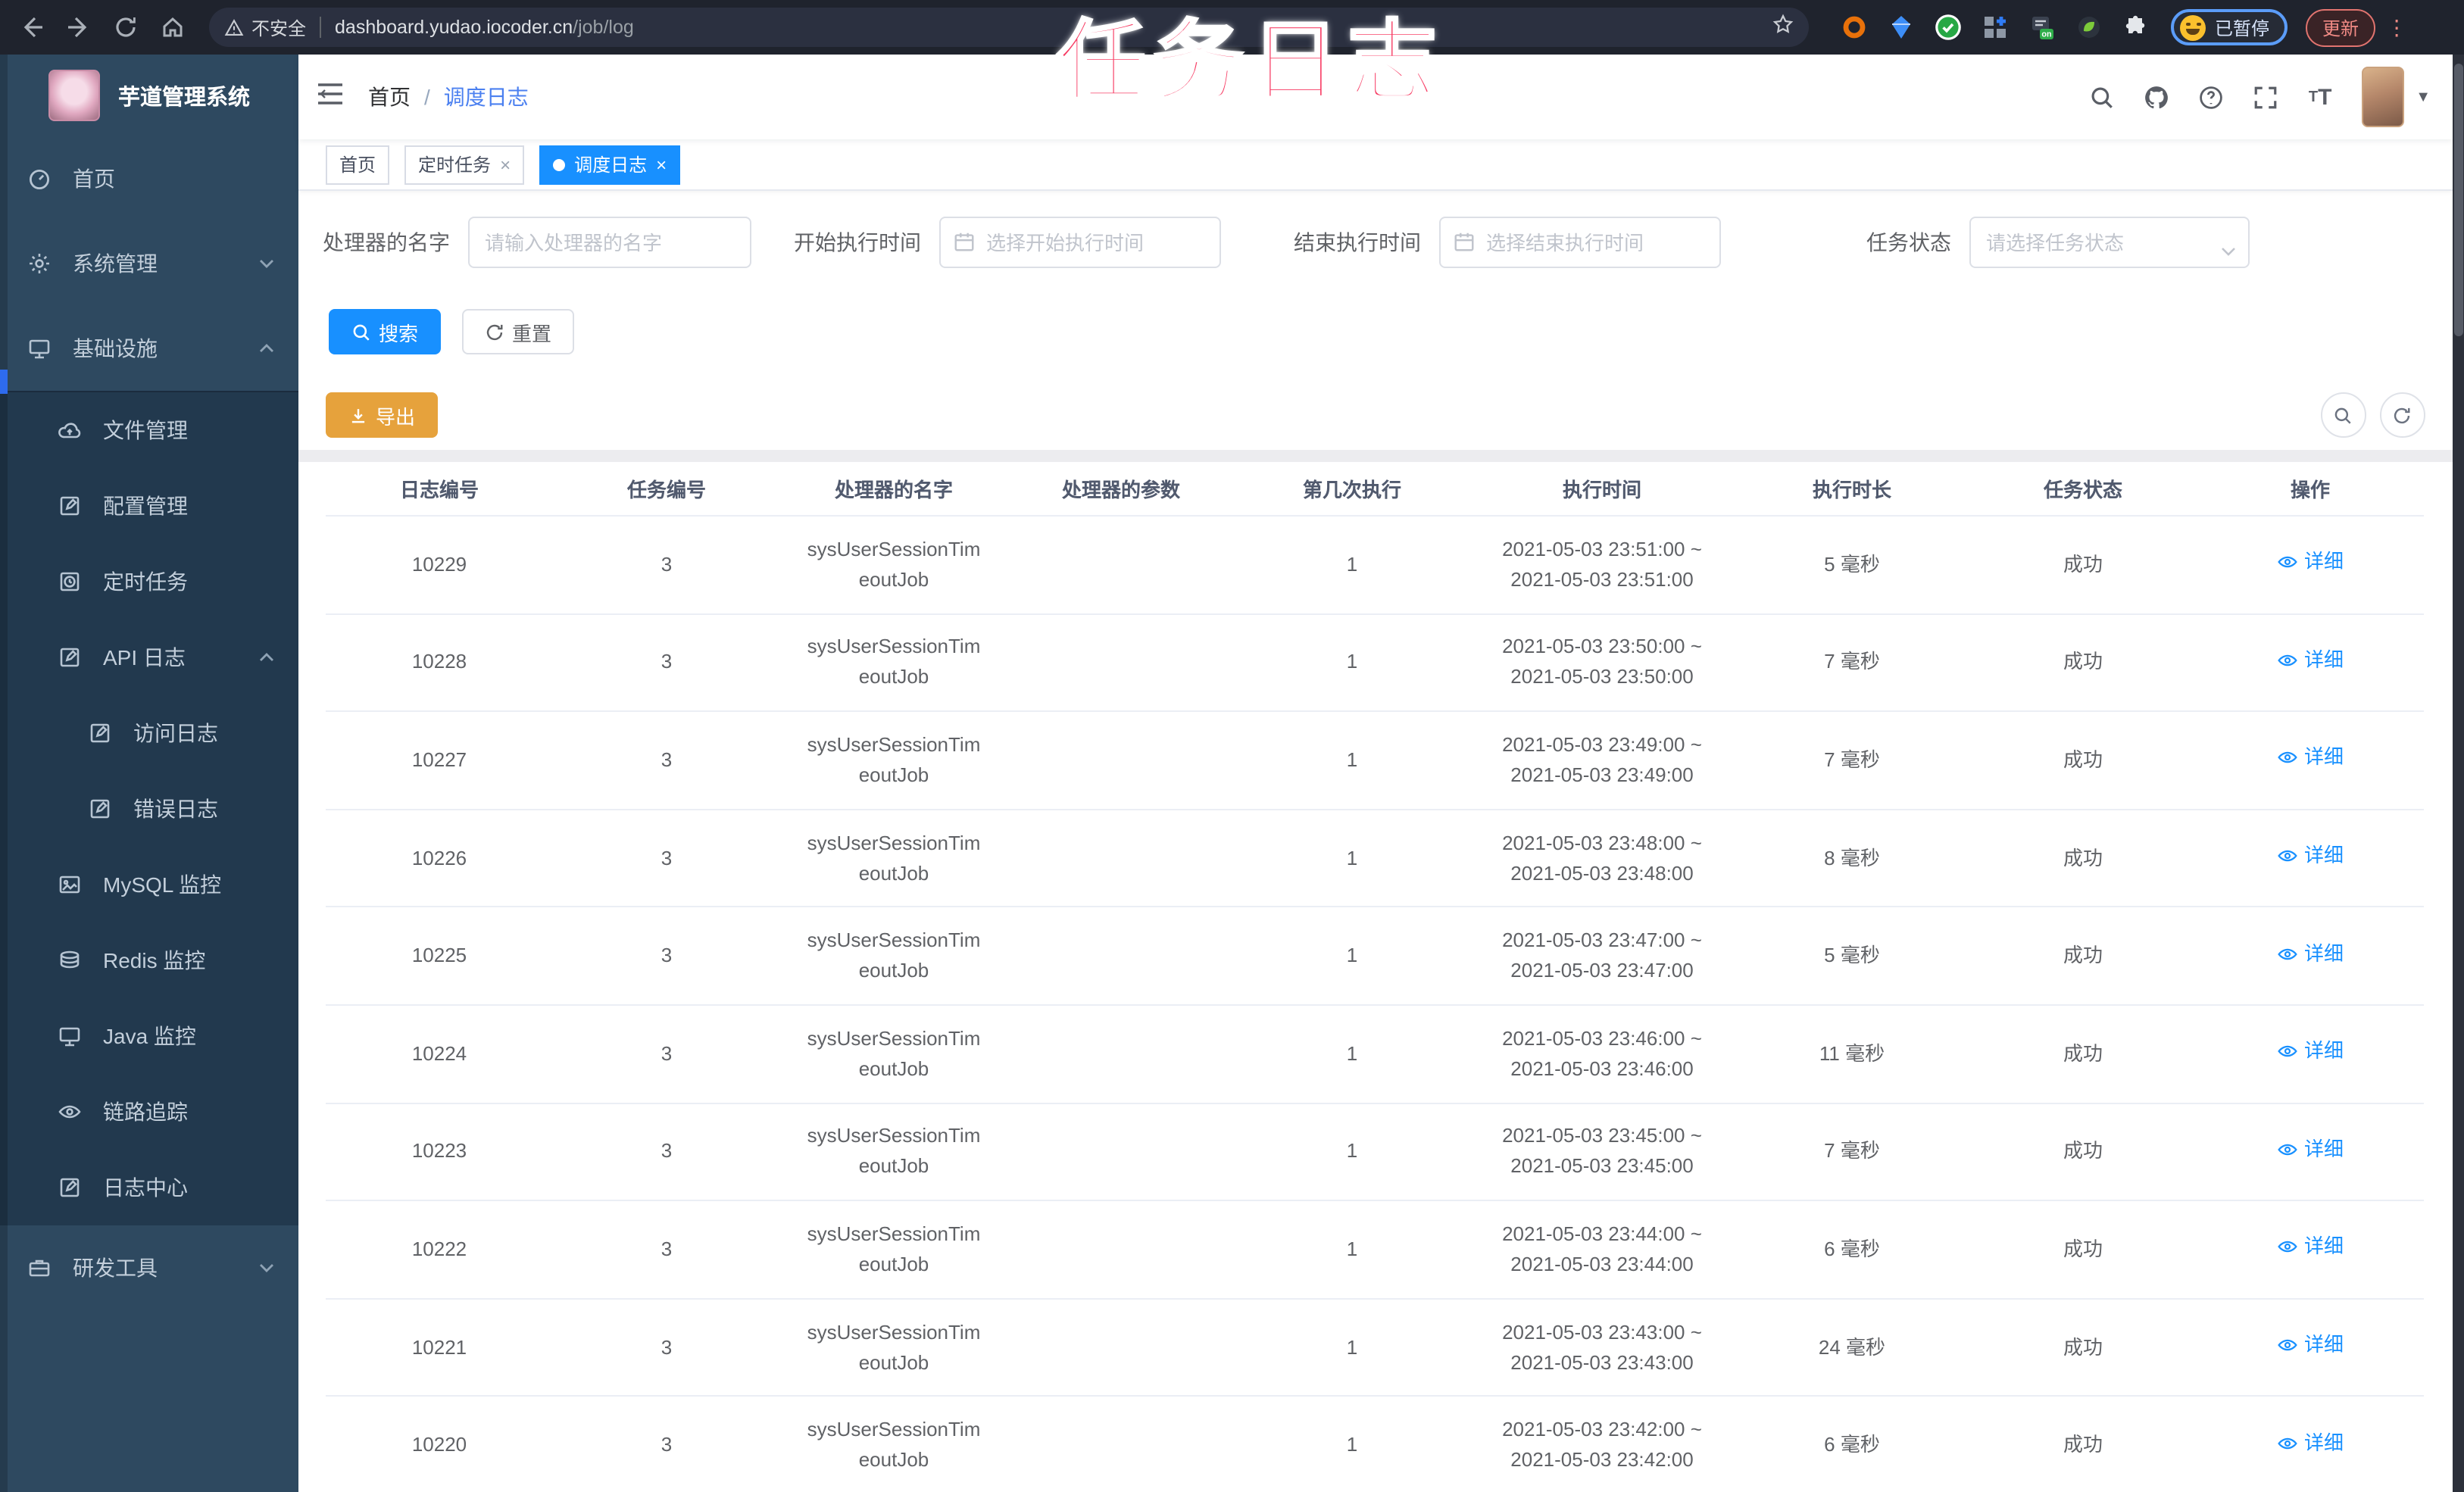 Image resolution: width=2464 pixels, height=1492 pixels. Describe the element at coordinates (484, 28) in the screenshot. I see `url-text: dashboard.yudao.iocoder.cn/job/log` at that location.